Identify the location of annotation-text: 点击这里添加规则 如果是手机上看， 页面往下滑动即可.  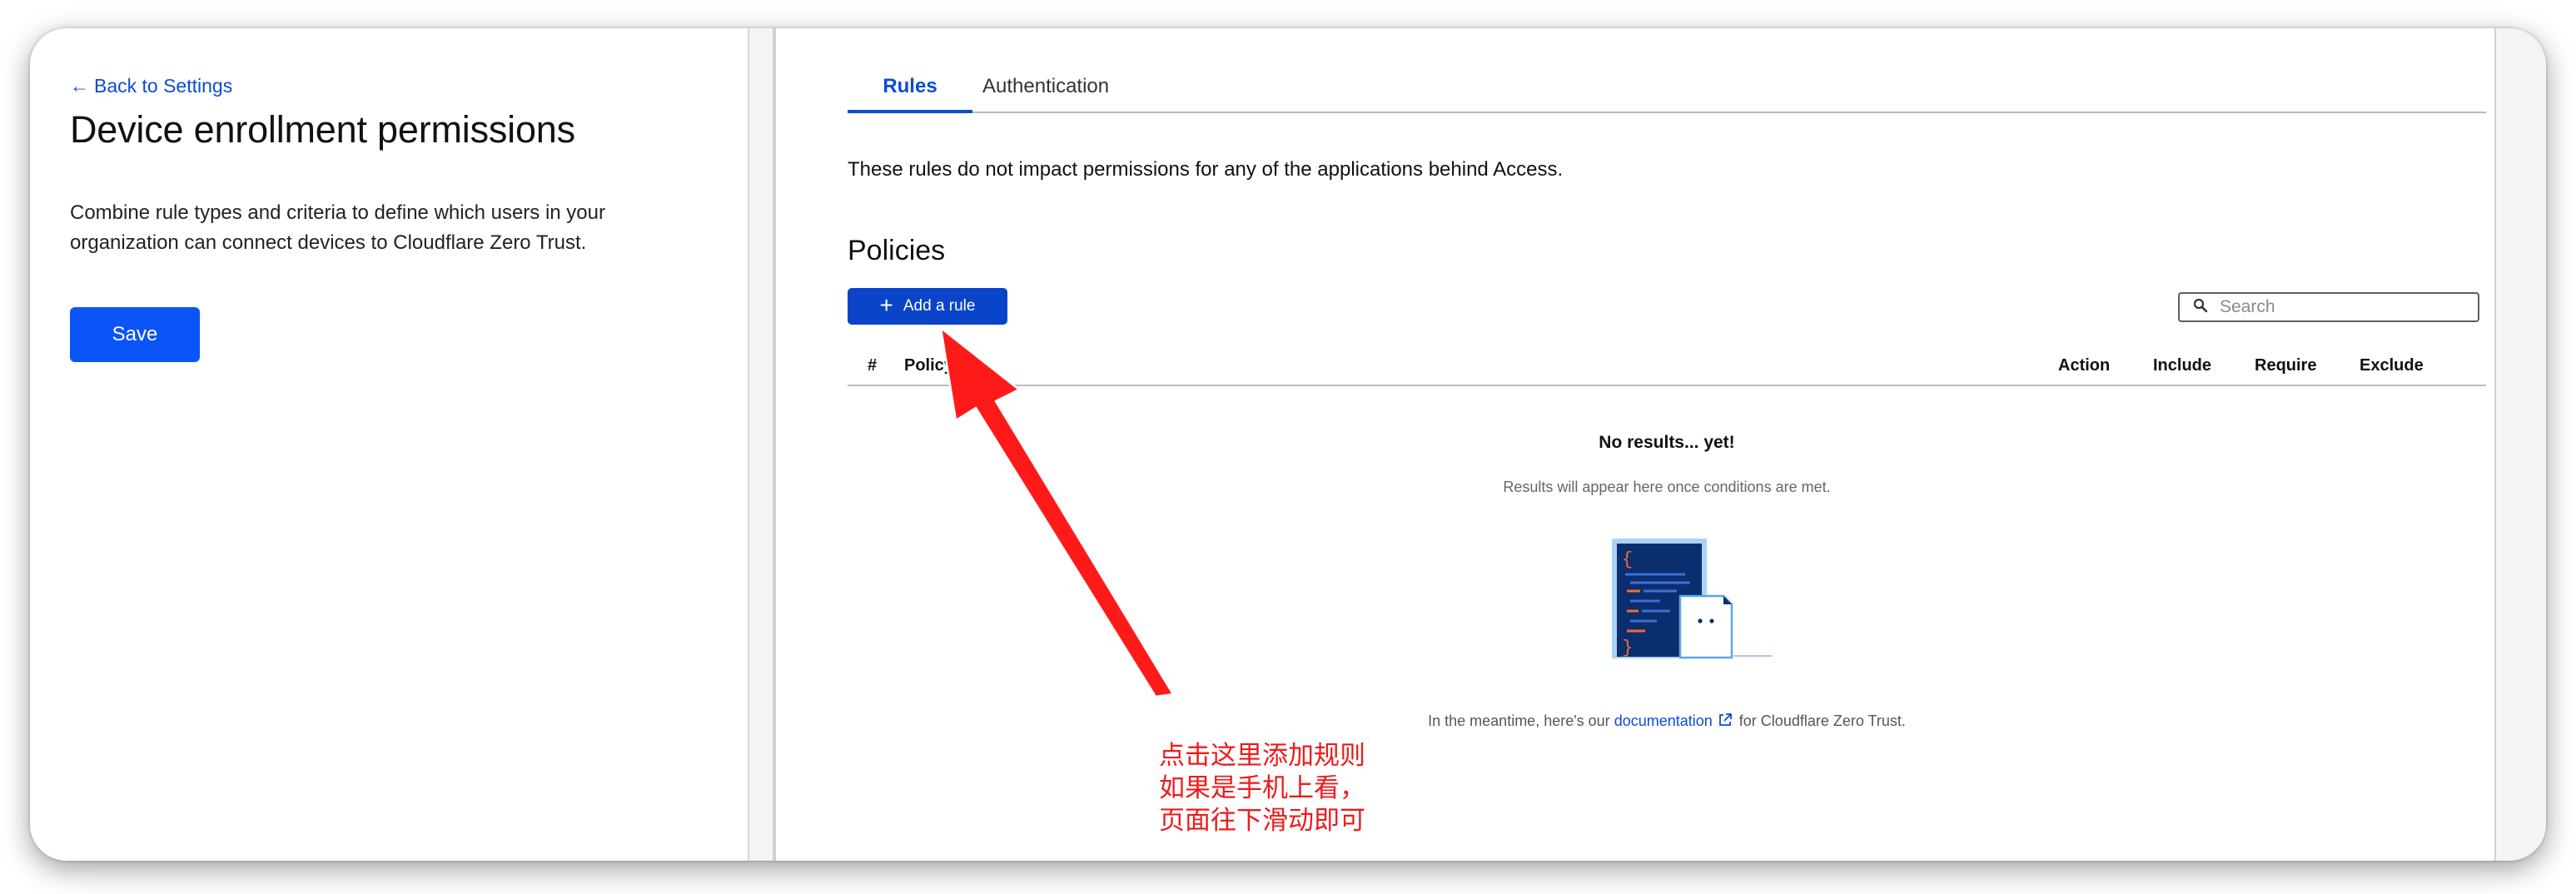
(1262, 788).